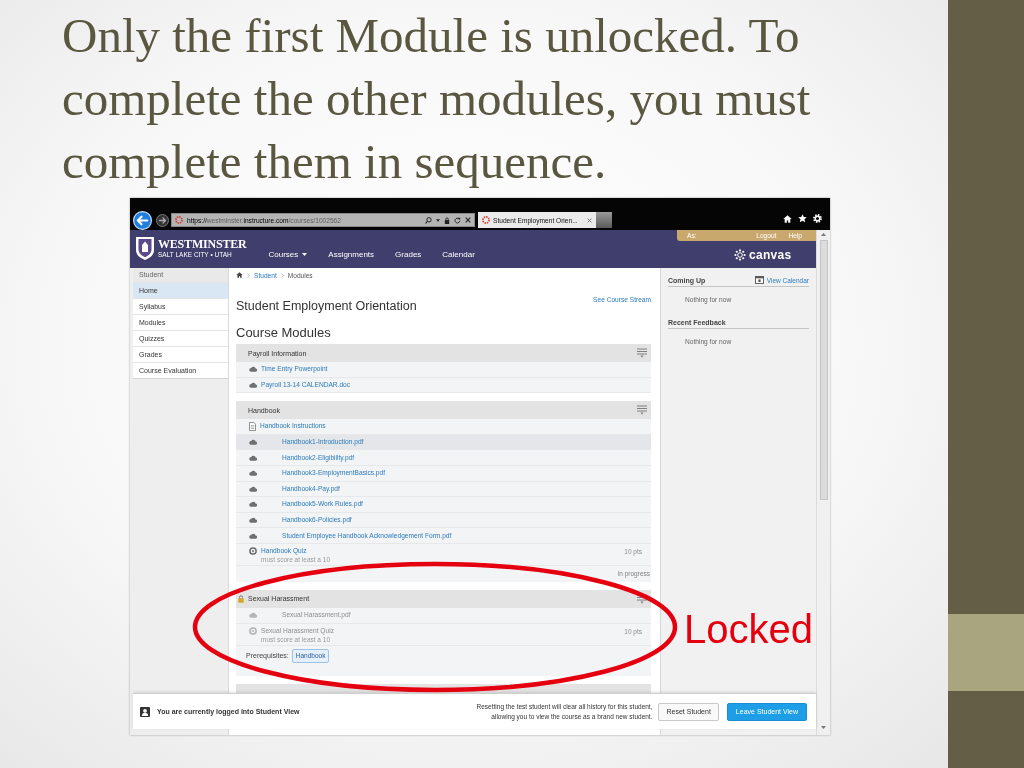 The width and height of the screenshot is (1024, 768). Describe the element at coordinates (802, 218) in the screenshot. I see `star-icon` at that location.